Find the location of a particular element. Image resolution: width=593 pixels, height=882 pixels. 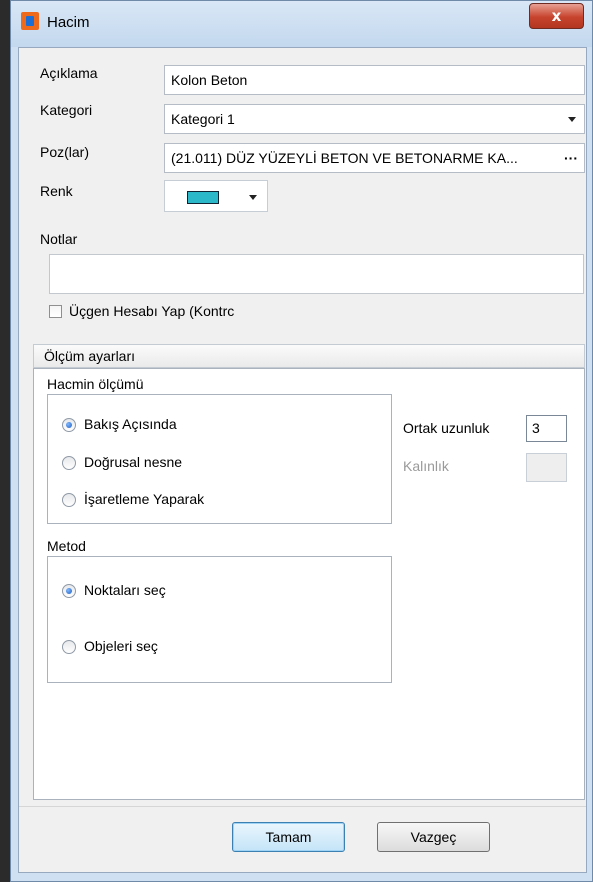

ortak-uzunluk-label: Ortak uzunluk is located at coordinates (446, 428).